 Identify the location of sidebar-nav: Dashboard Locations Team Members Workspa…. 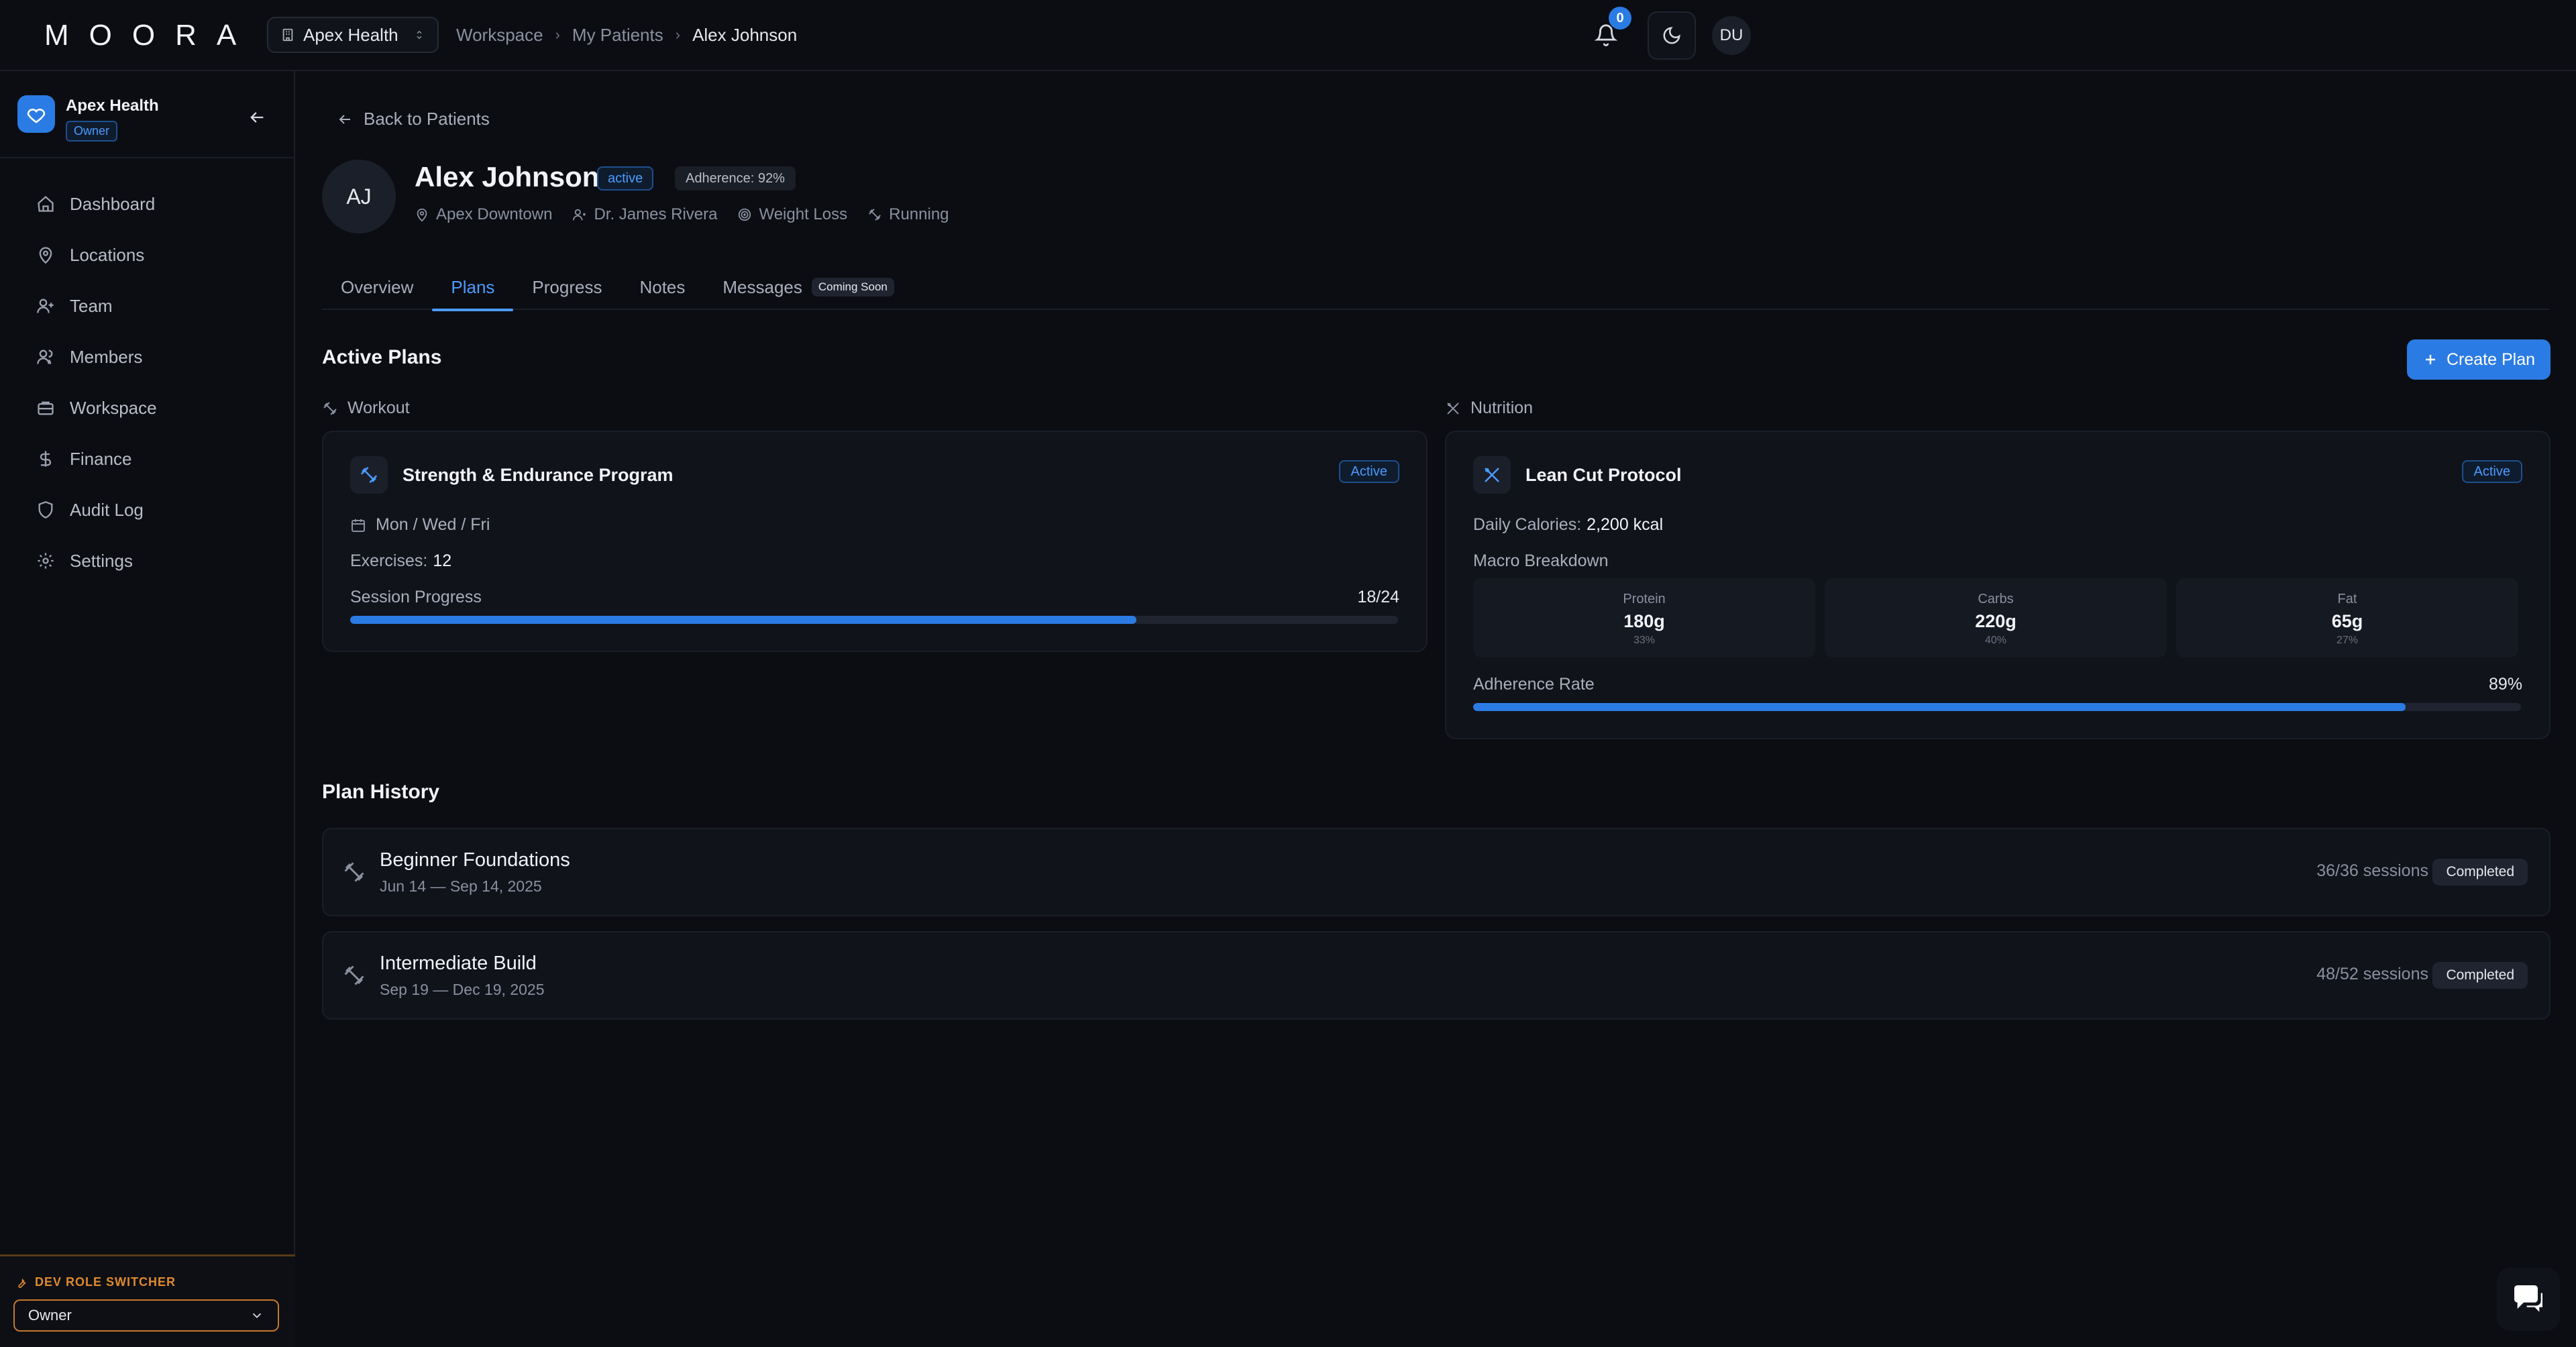
(147, 382).